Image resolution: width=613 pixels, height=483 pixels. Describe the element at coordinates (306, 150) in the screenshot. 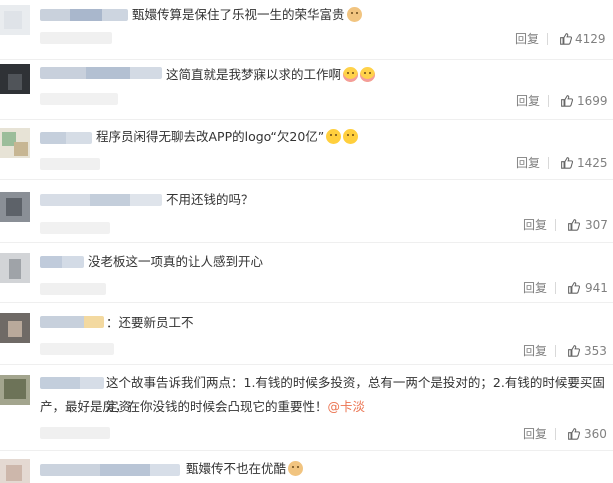

I see `comment-item: 程序员闲得无聊去改APP的logo“欠20亿” 回复 1425` at that location.